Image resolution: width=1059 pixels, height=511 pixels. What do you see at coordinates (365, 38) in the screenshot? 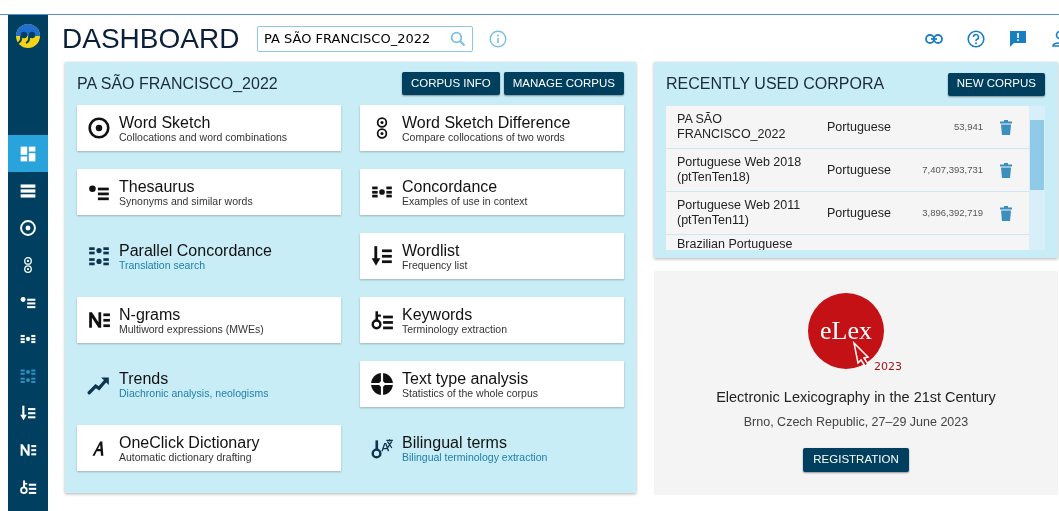
I see `search-field: PA SÃO FRANCISCO_2022` at bounding box center [365, 38].